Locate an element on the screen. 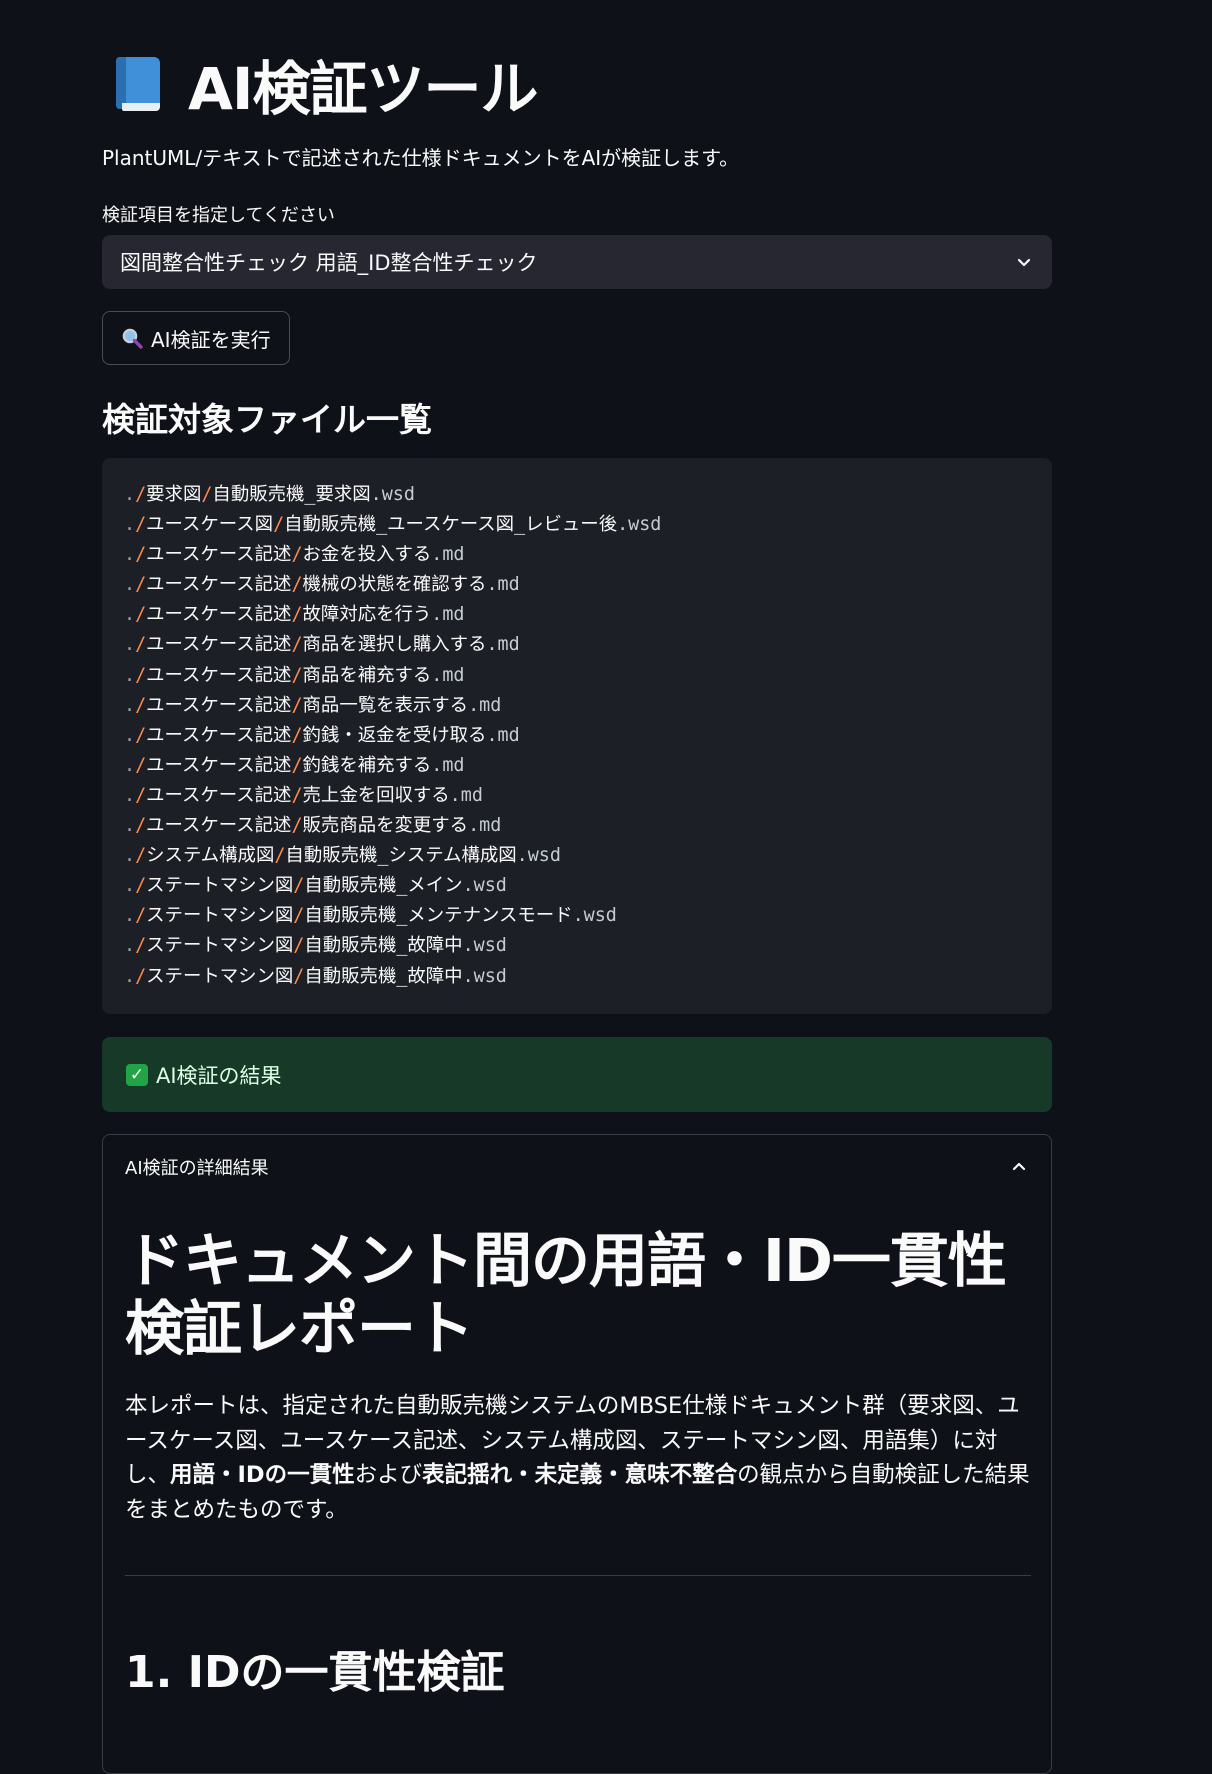 The image size is (1212, 1774). file-path-line: ./ユースケース記述/釣銭・返金を受け取る.md is located at coordinates (322, 735).